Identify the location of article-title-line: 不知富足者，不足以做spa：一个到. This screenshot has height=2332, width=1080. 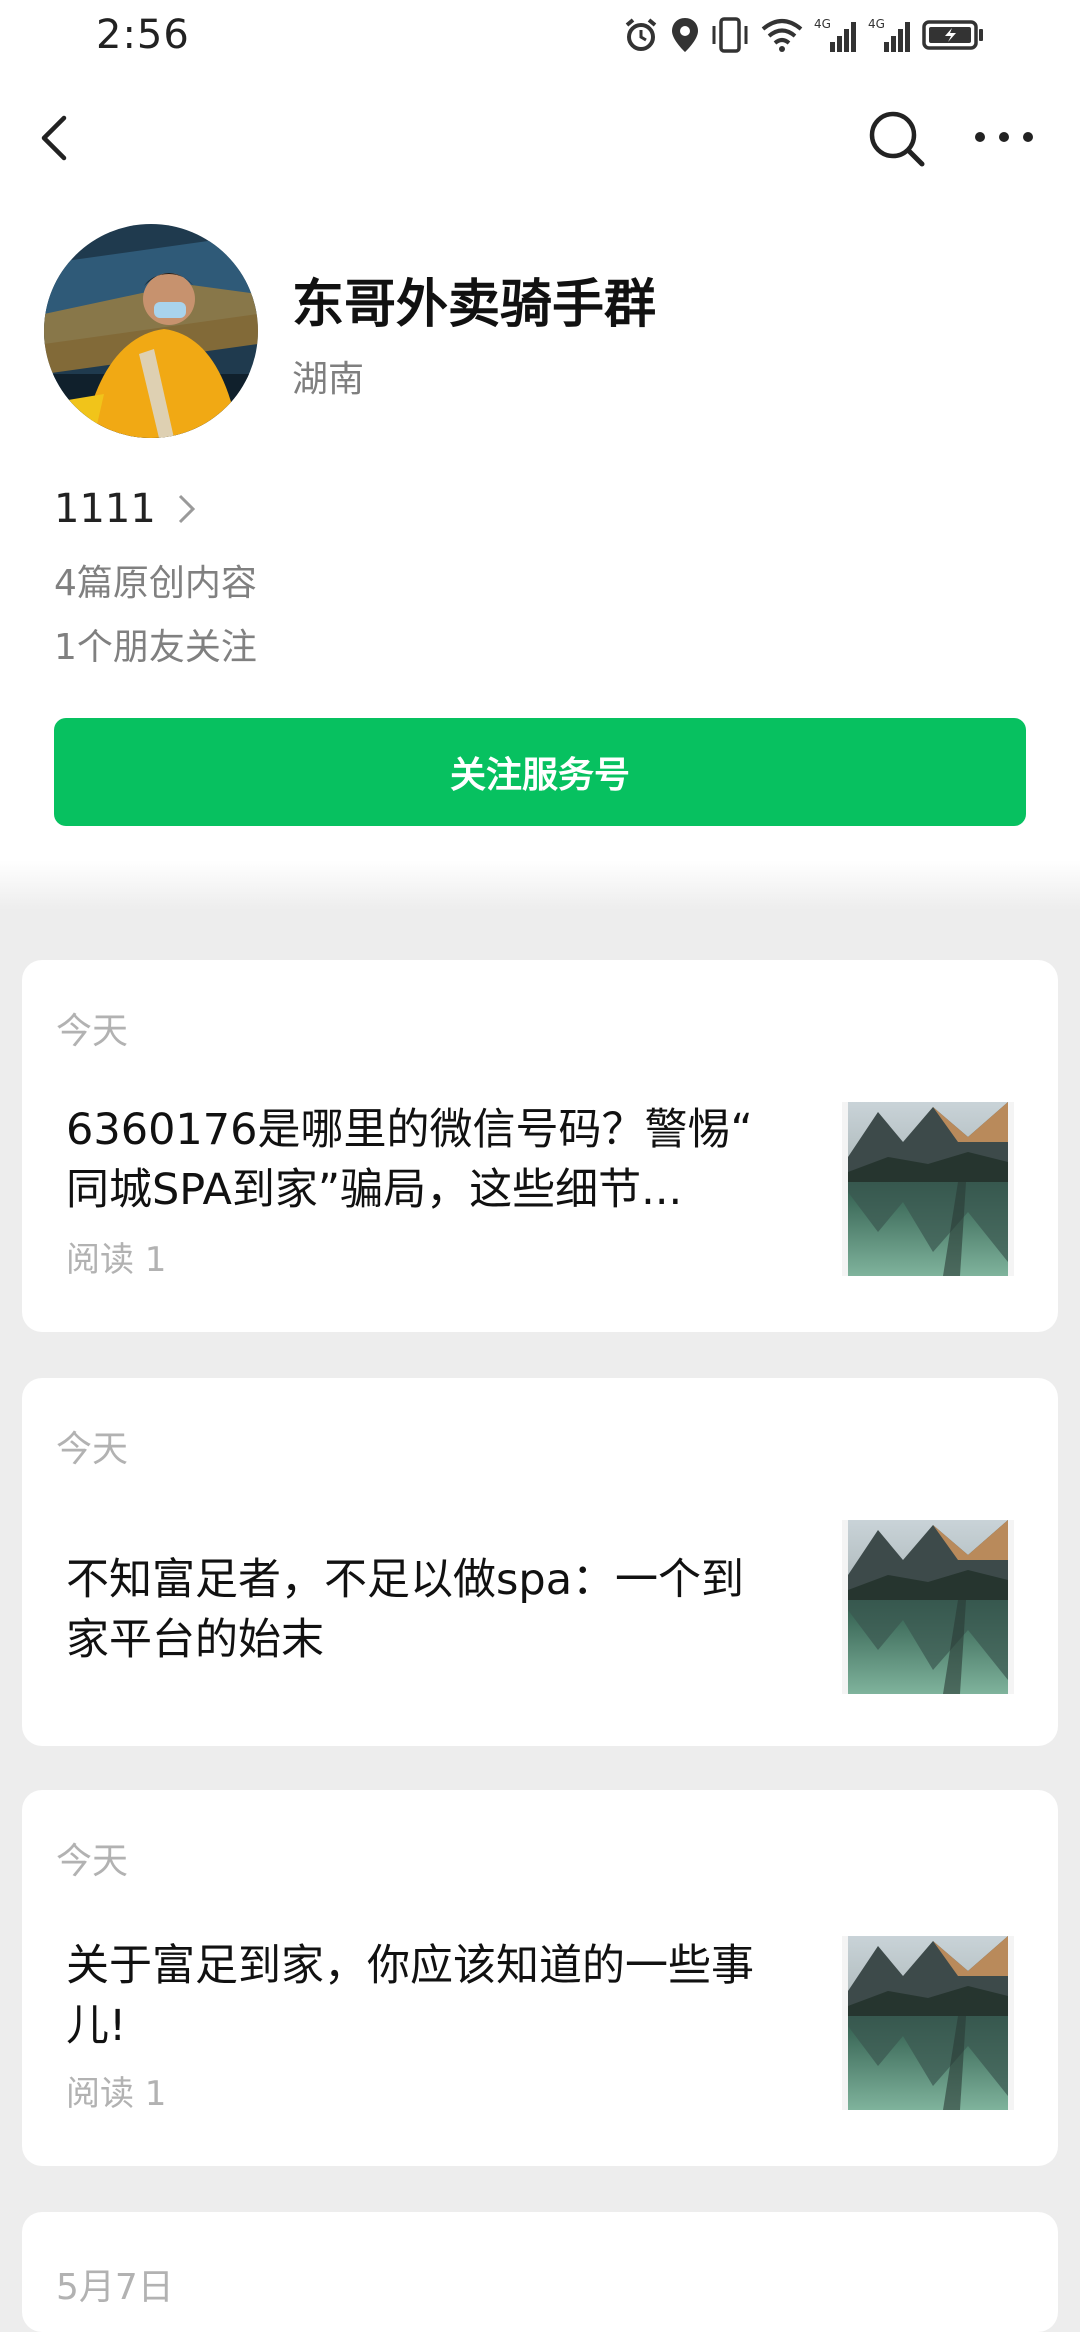
(405, 1580).